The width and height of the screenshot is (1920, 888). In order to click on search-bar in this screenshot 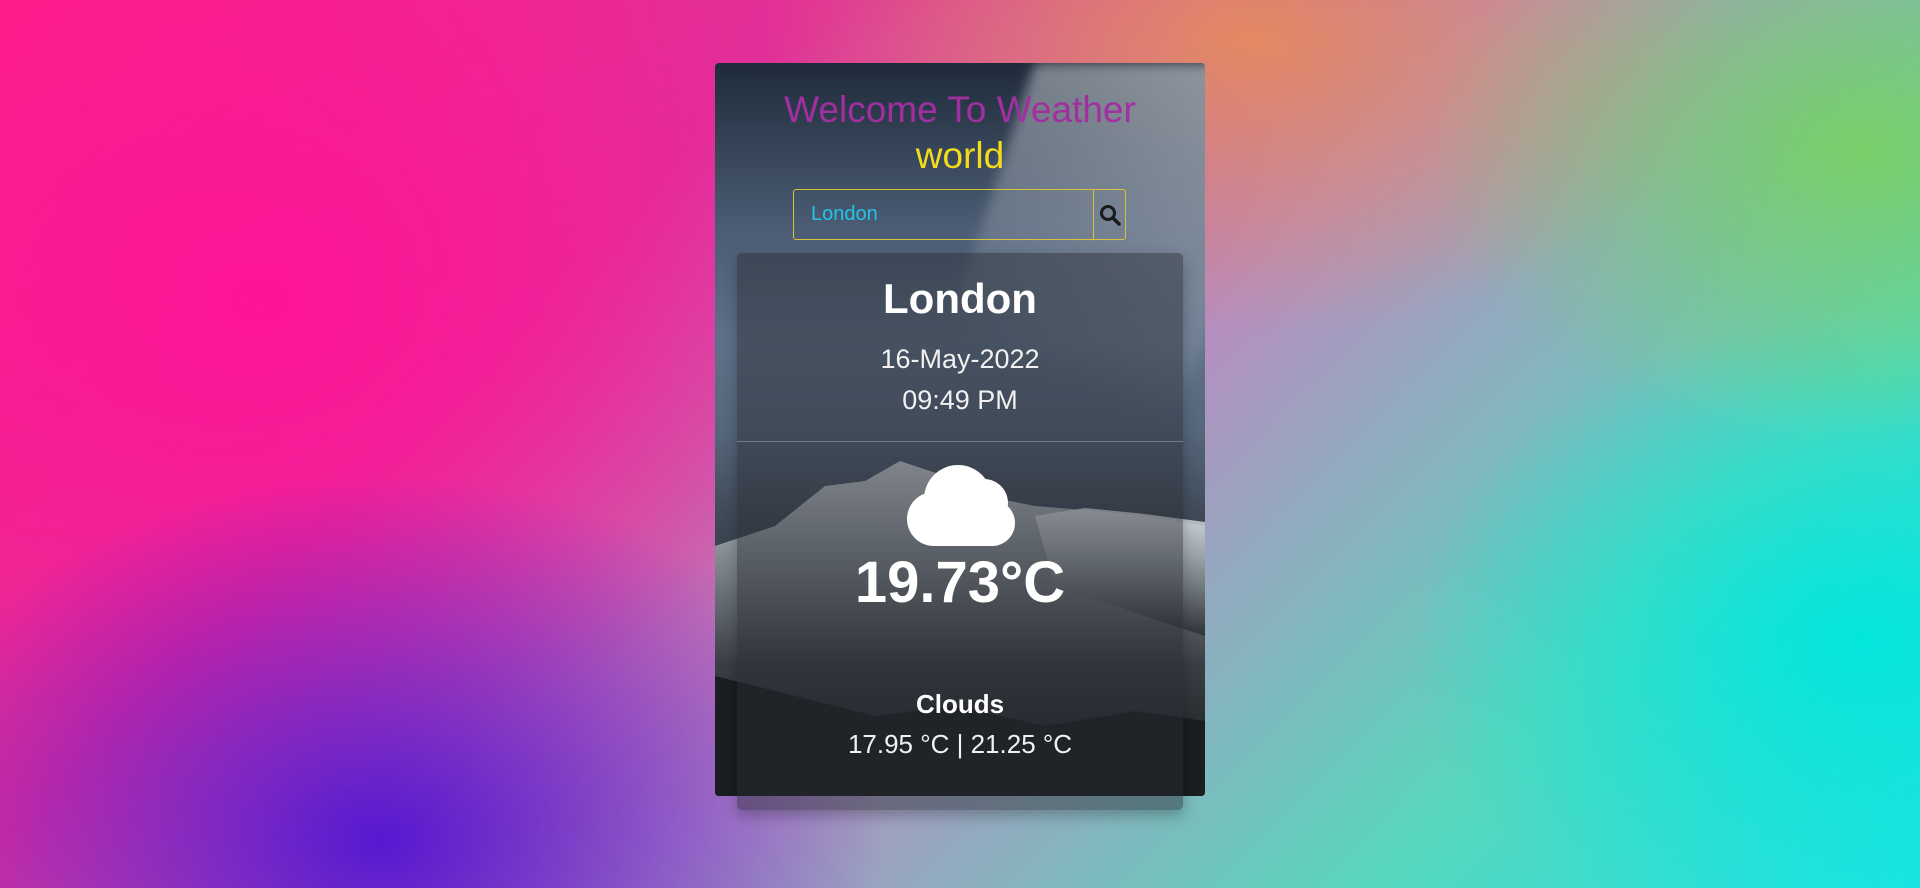, I will do `click(959, 214)`.